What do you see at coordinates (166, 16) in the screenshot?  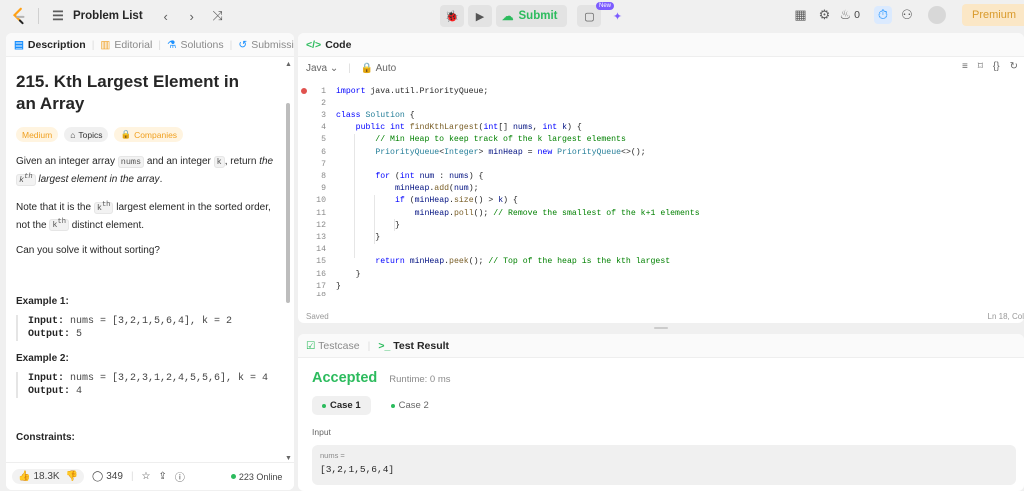 I see `chevron-left-icon: ‹` at bounding box center [166, 16].